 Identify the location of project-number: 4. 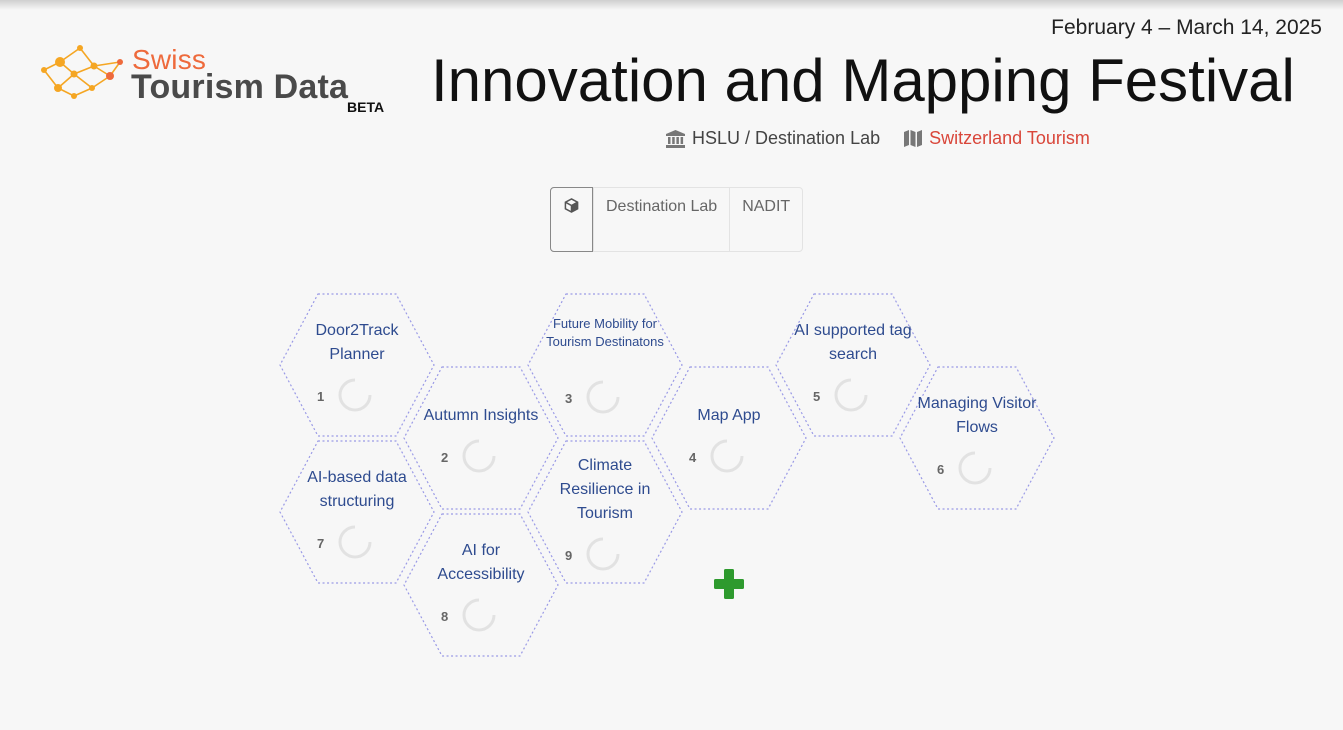
(693, 457).